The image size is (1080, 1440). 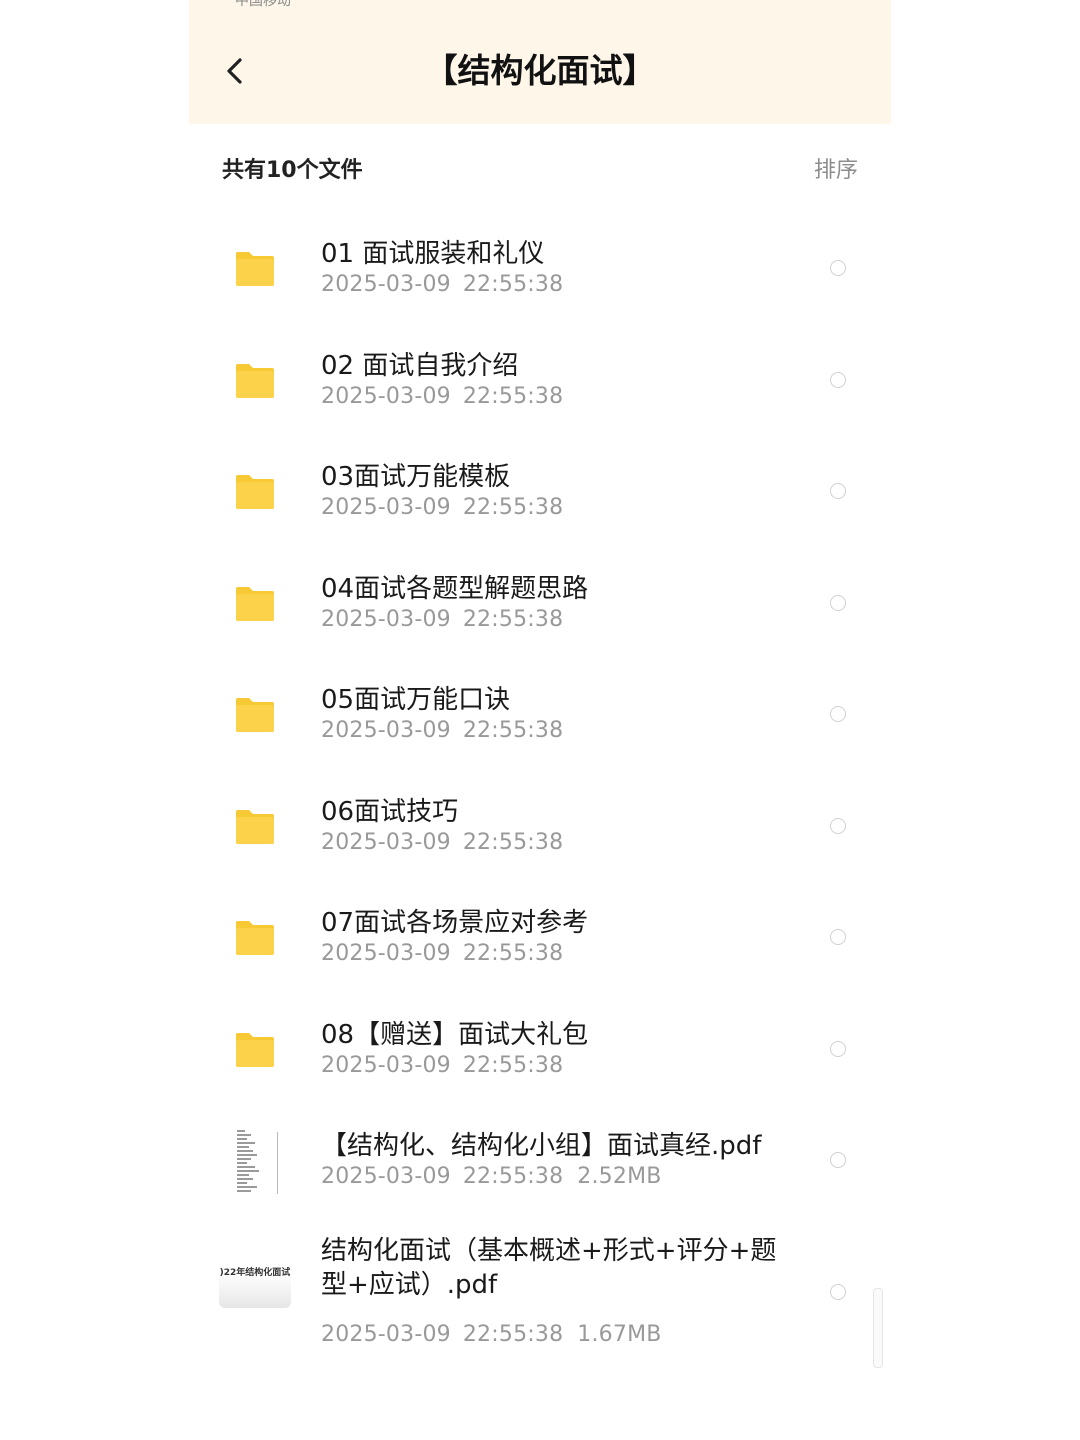 What do you see at coordinates (540, 491) in the screenshot?
I see `folder-item: 03面试万能模板 2025-03-09 22:55:38` at bounding box center [540, 491].